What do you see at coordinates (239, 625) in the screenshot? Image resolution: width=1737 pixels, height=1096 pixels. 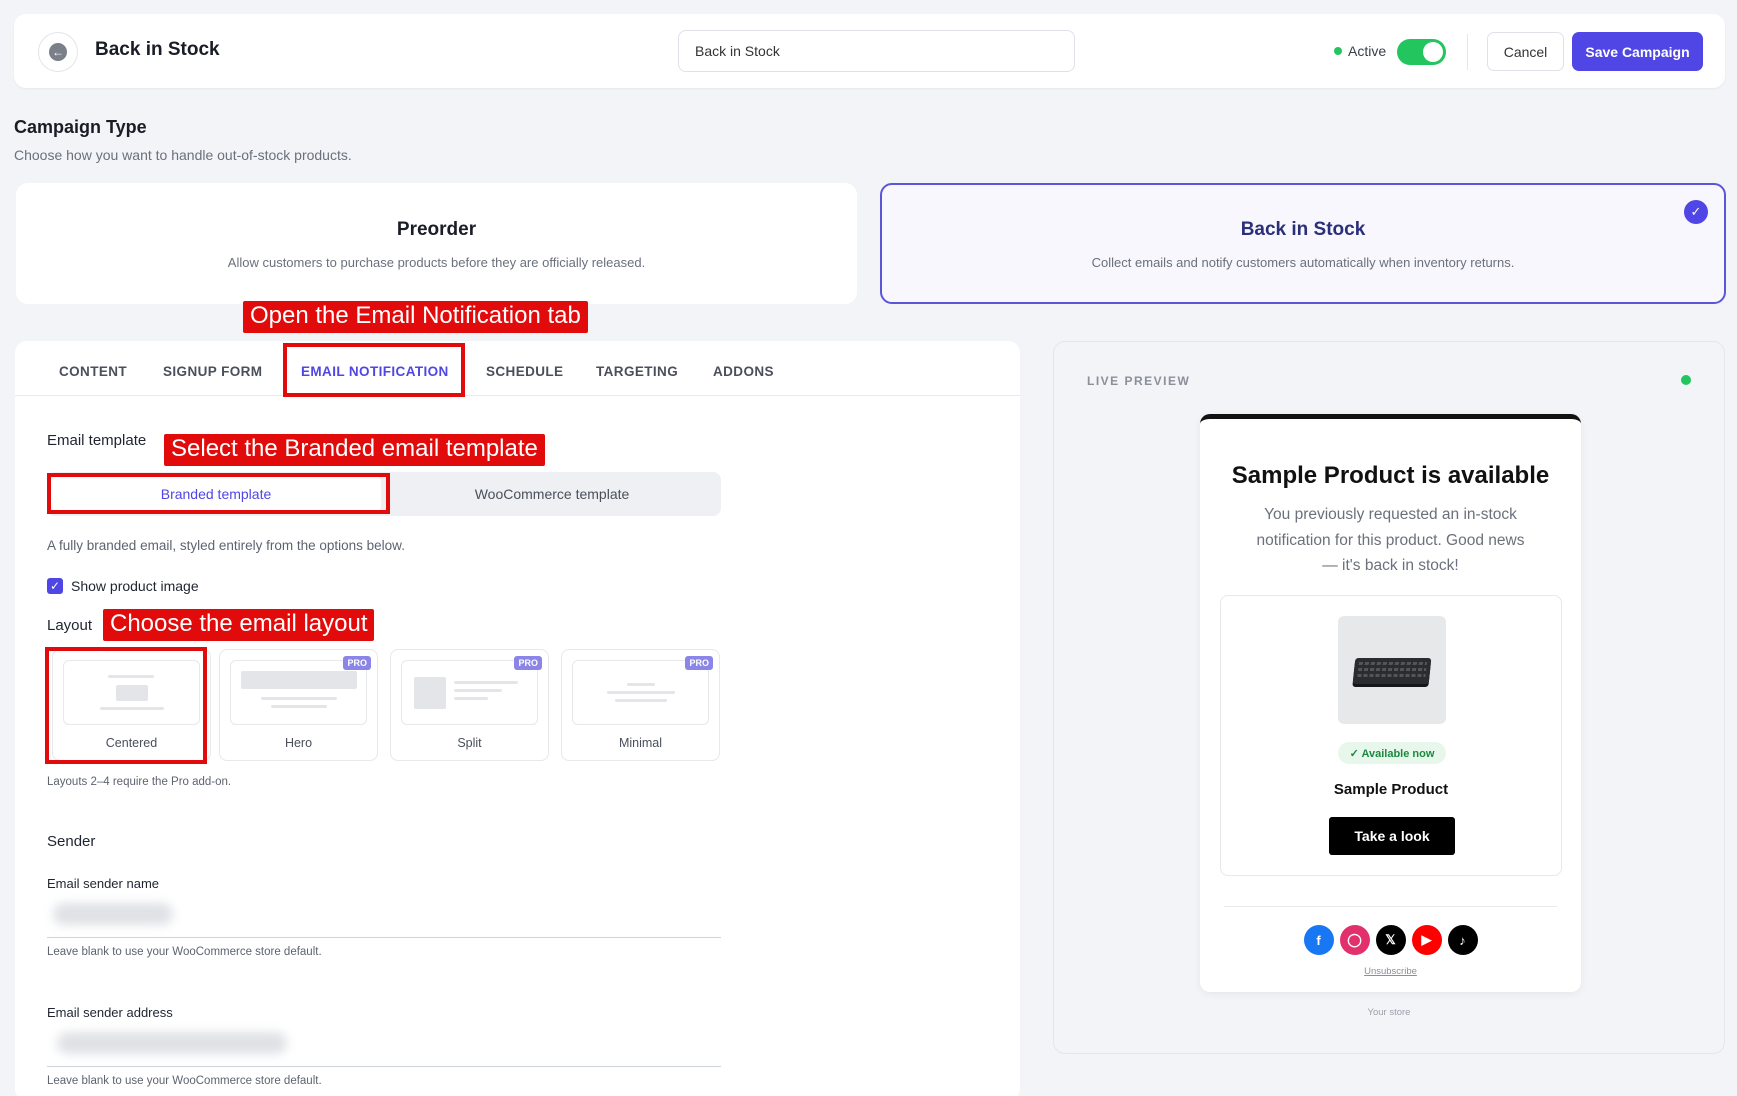 I see `annotation-layout: Choose the email layout` at bounding box center [239, 625].